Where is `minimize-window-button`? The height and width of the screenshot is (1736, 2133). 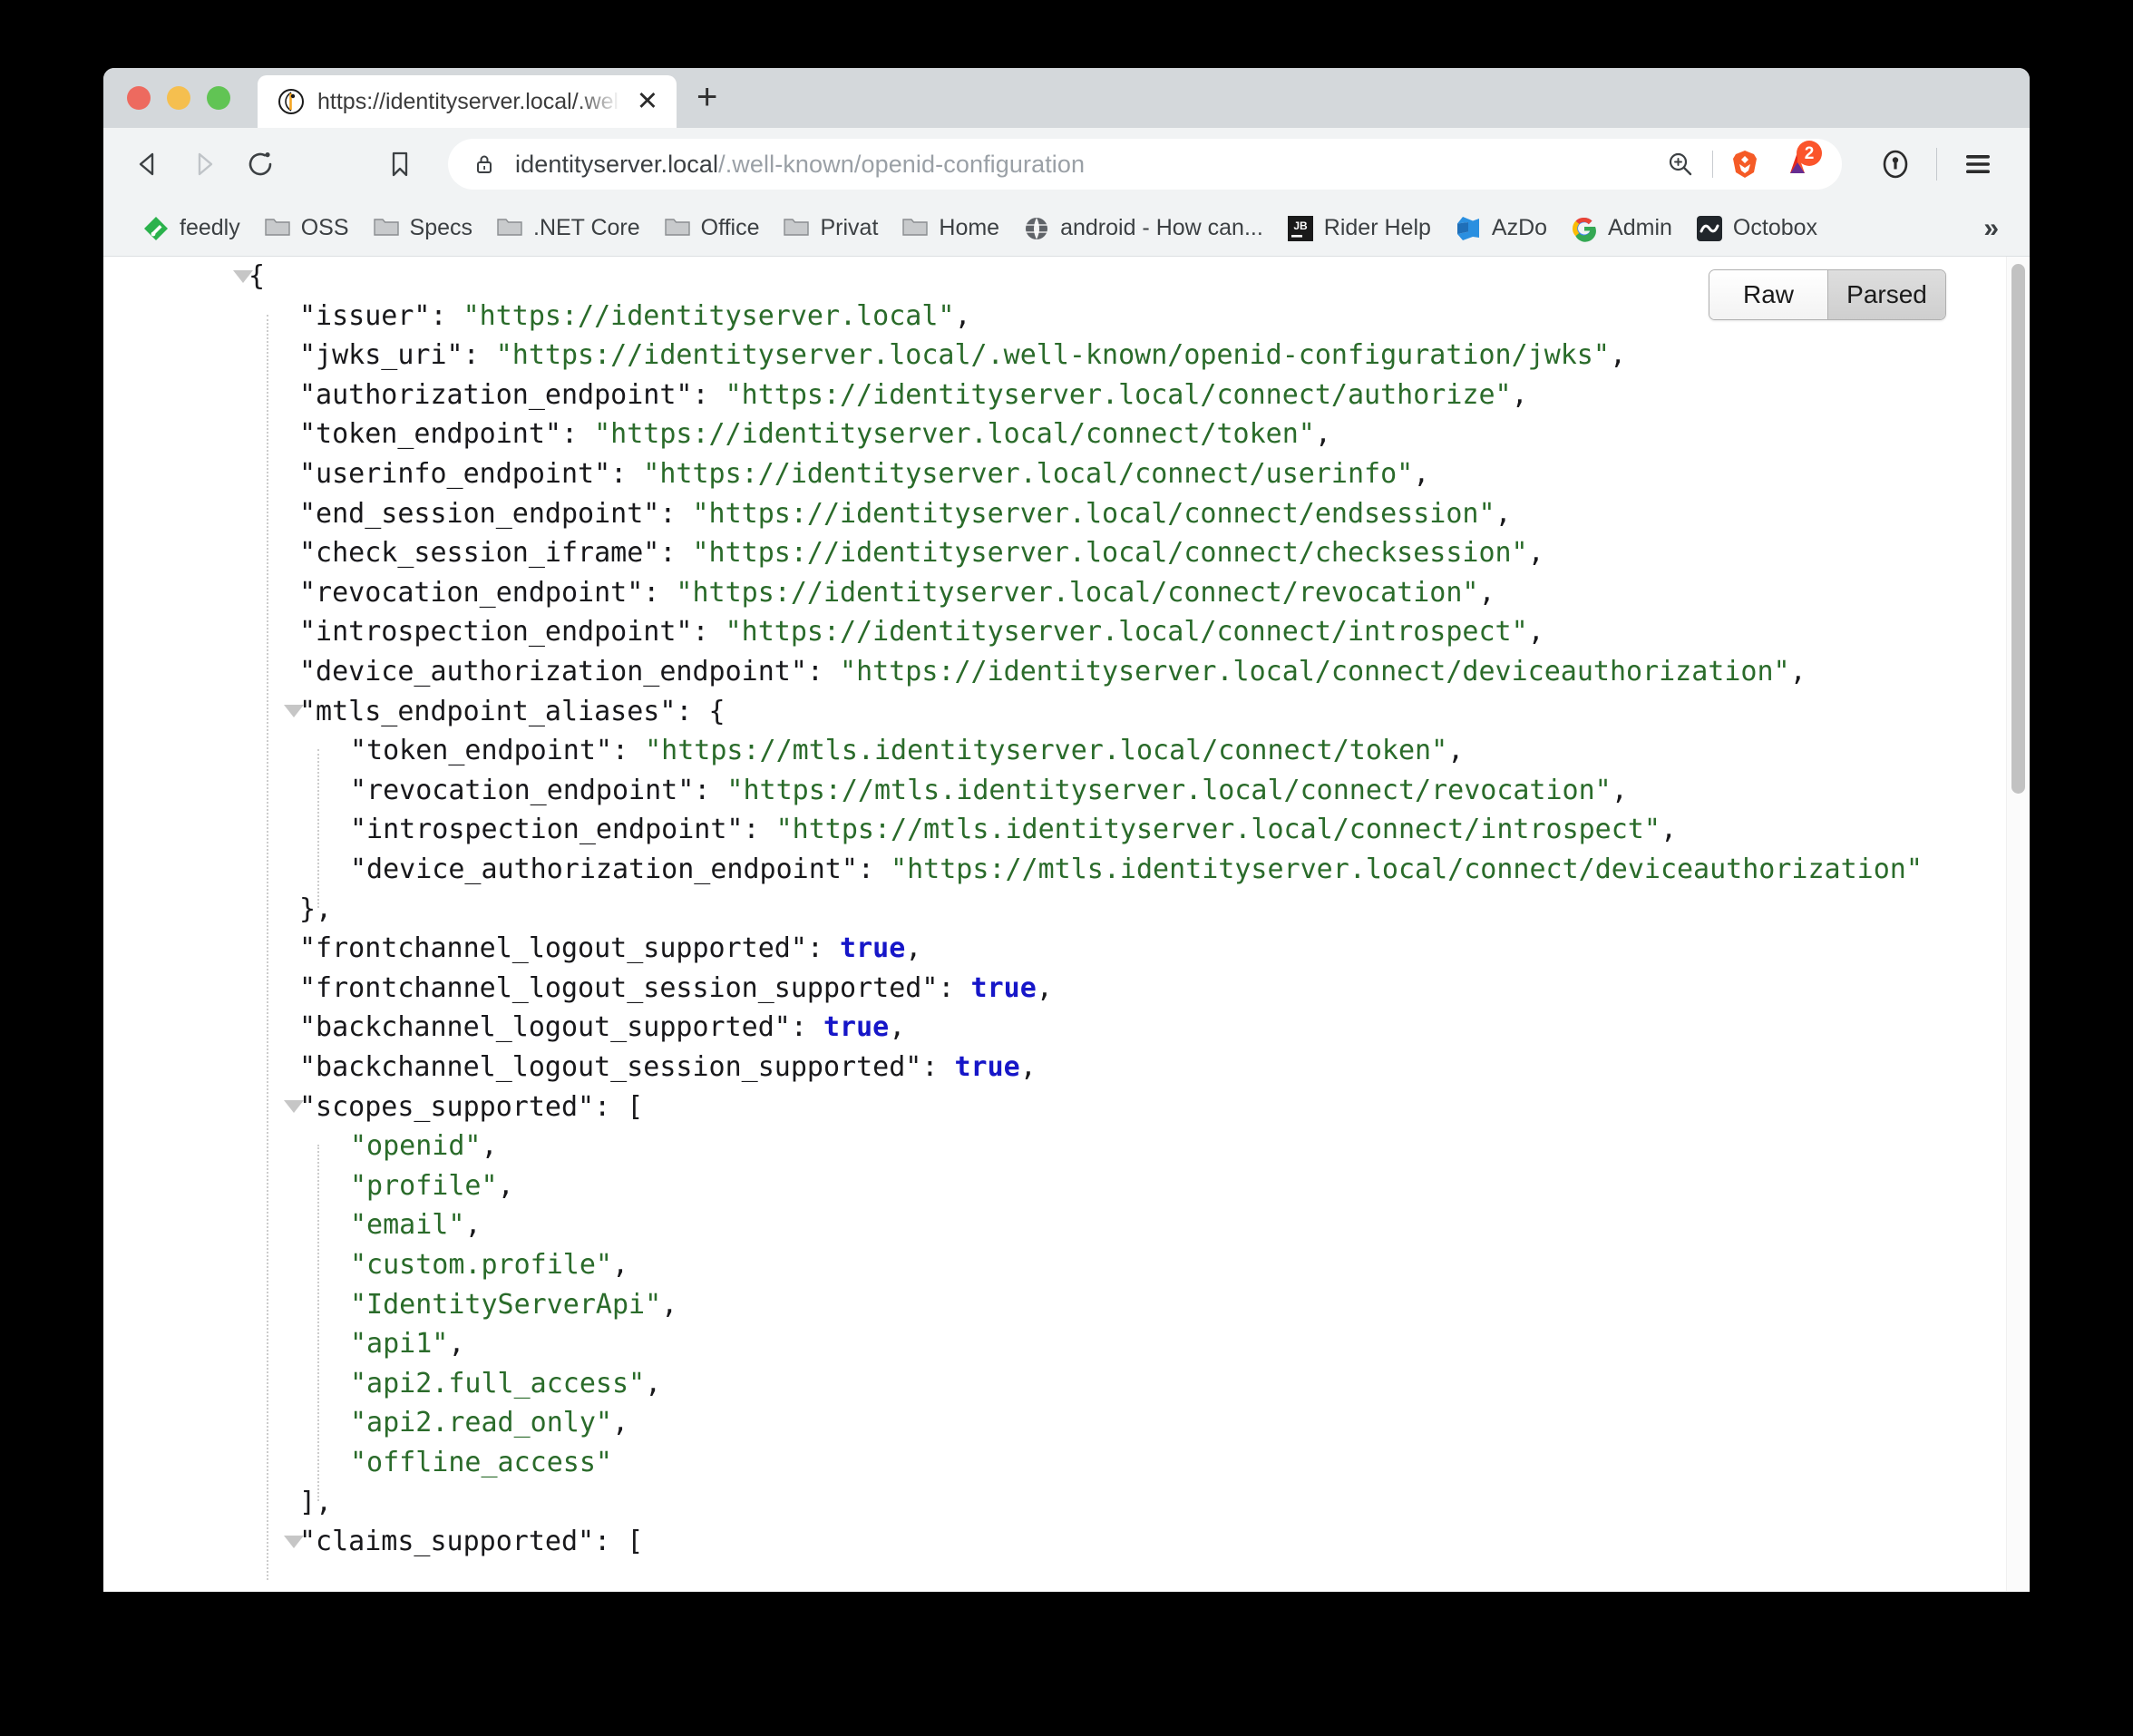 minimize-window-button is located at coordinates (178, 98).